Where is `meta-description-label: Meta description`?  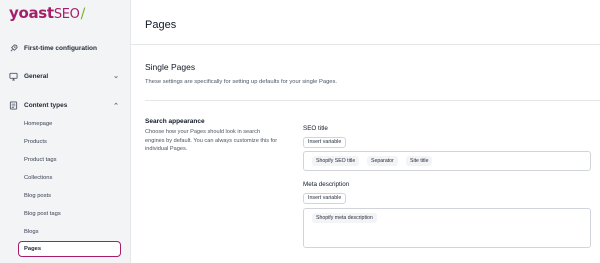 meta-description-label: Meta description is located at coordinates (326, 184).